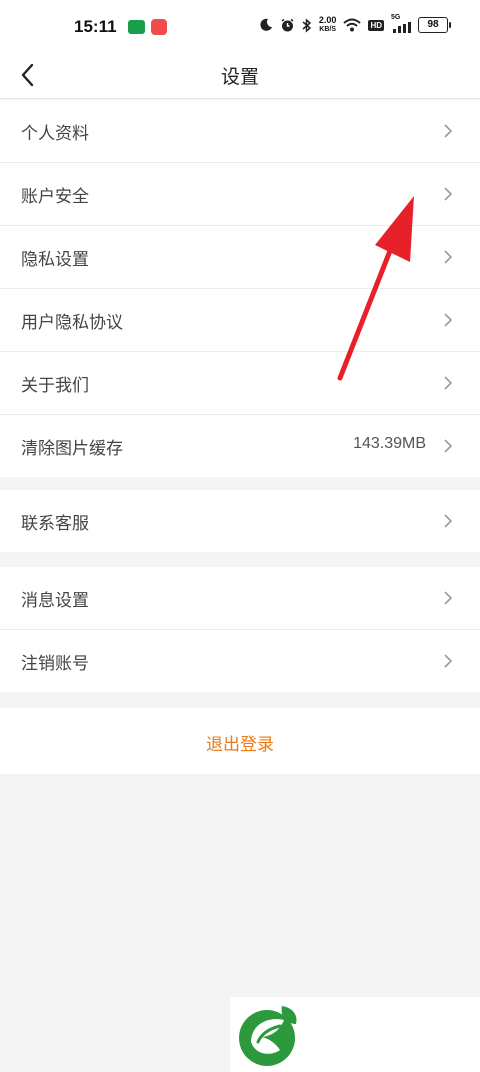 This screenshot has width=480, height=1072. I want to click on network-speed: 2.00 KB/S, so click(328, 25).